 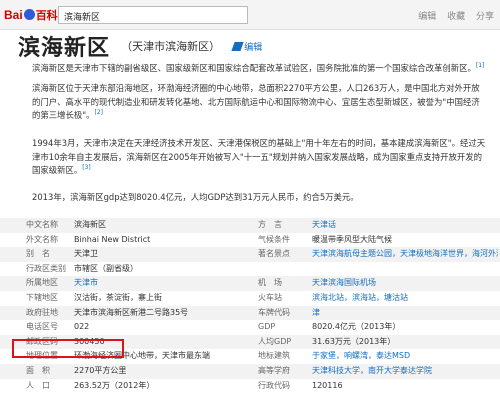 What do you see at coordinates (237, 46) in the screenshot?
I see `pencil-icon` at bounding box center [237, 46].